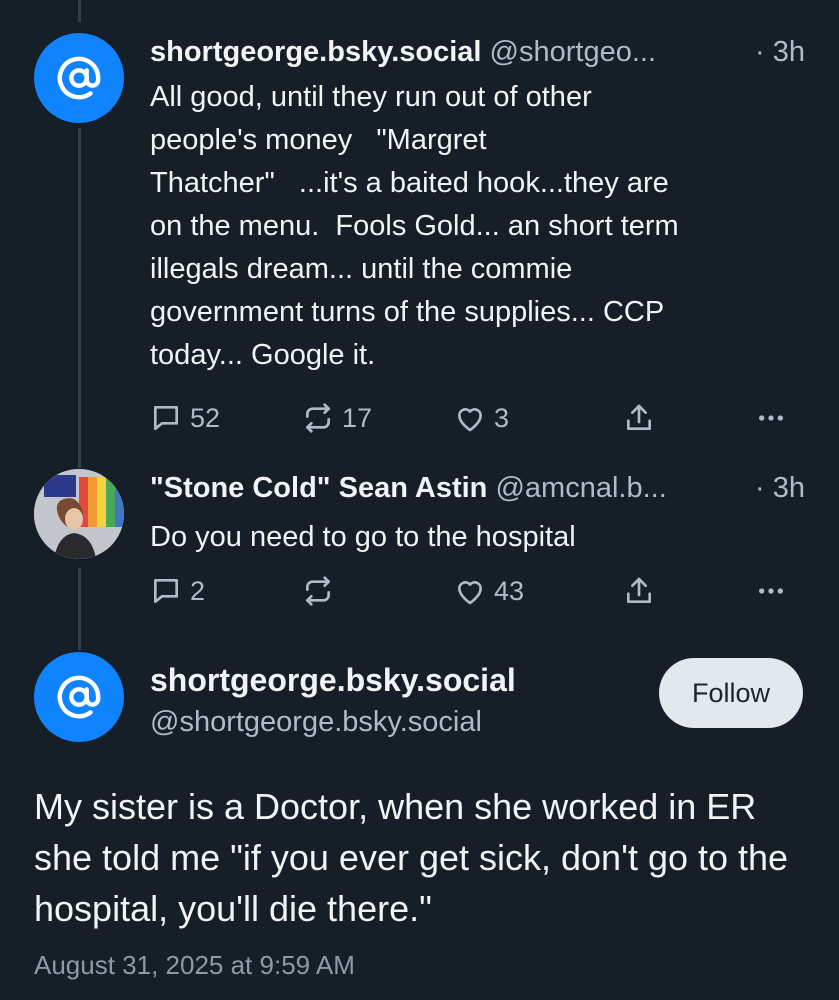  Describe the element at coordinates (363, 537) in the screenshot. I see `reply2-text: Do you need to go to the hospital` at that location.